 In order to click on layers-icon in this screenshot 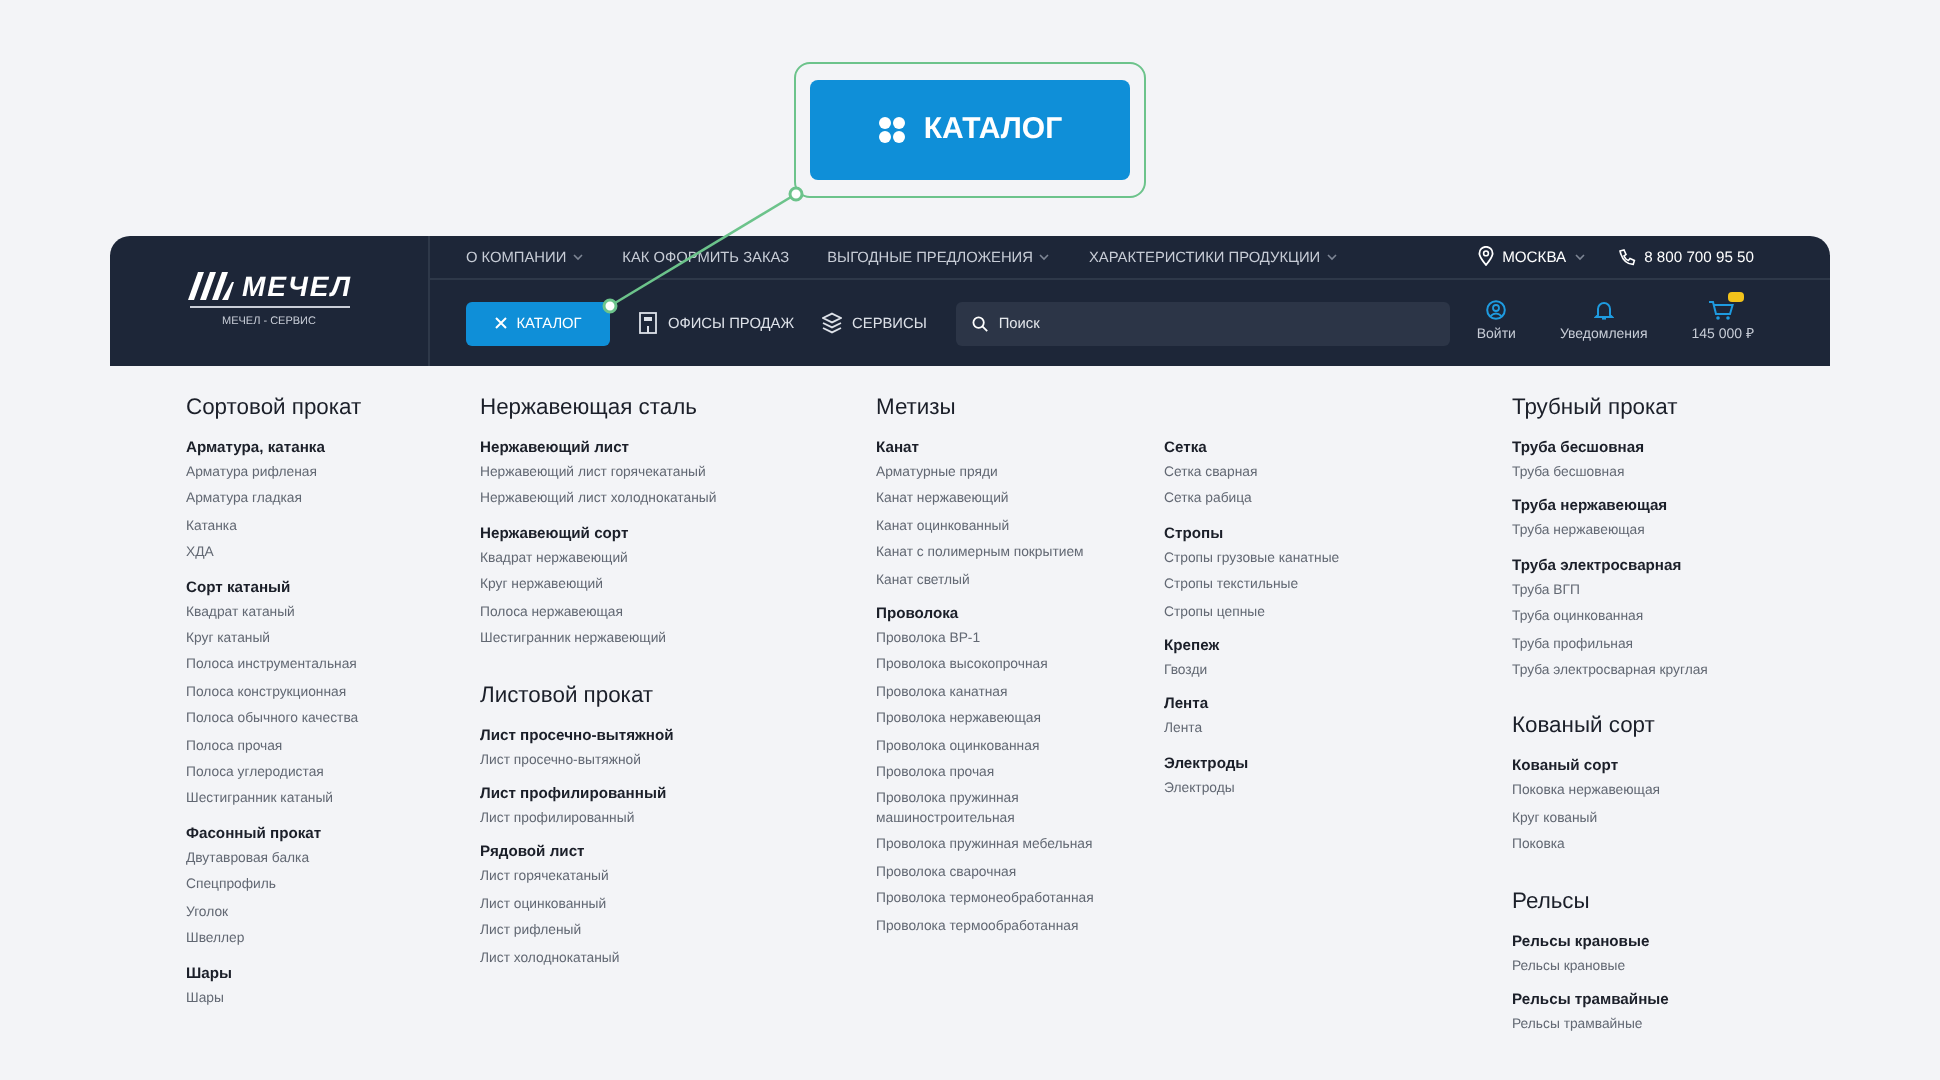, I will do `click(832, 322)`.